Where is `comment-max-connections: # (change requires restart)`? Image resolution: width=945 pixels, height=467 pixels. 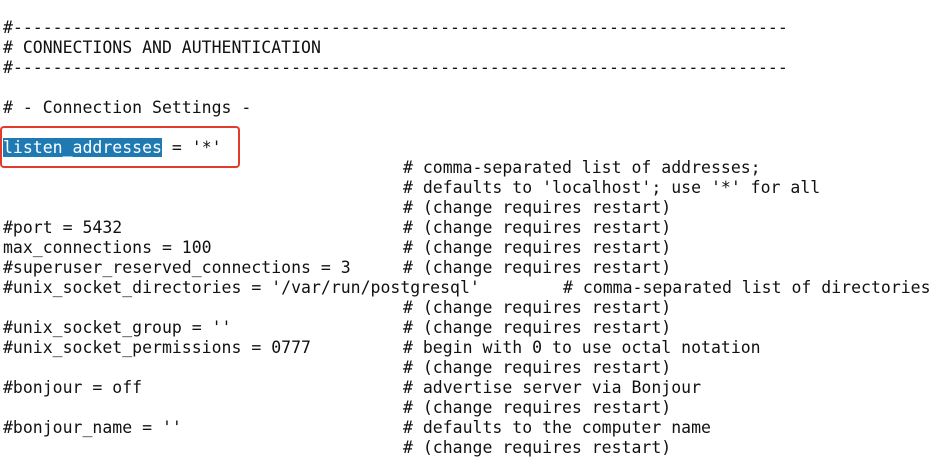
comment-max-connections: # (change requires restart) is located at coordinates (537, 247).